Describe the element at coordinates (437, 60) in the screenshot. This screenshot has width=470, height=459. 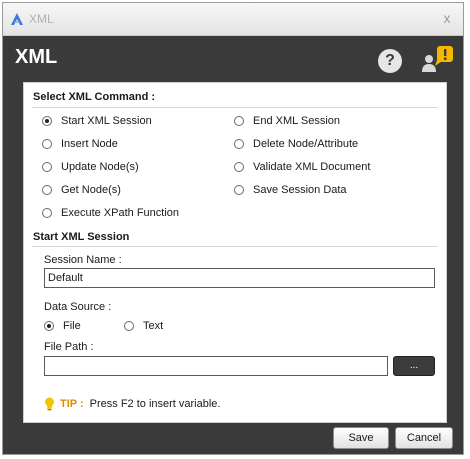
I see `user-alert-icon` at that location.